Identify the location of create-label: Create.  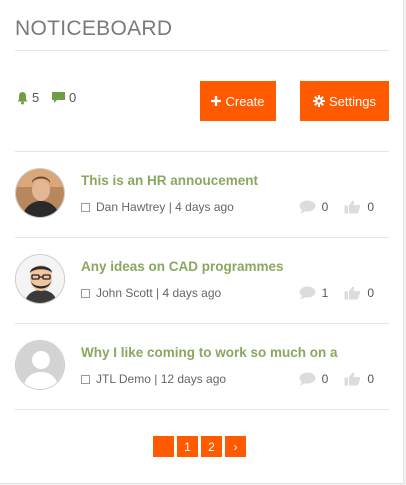
(245, 101).